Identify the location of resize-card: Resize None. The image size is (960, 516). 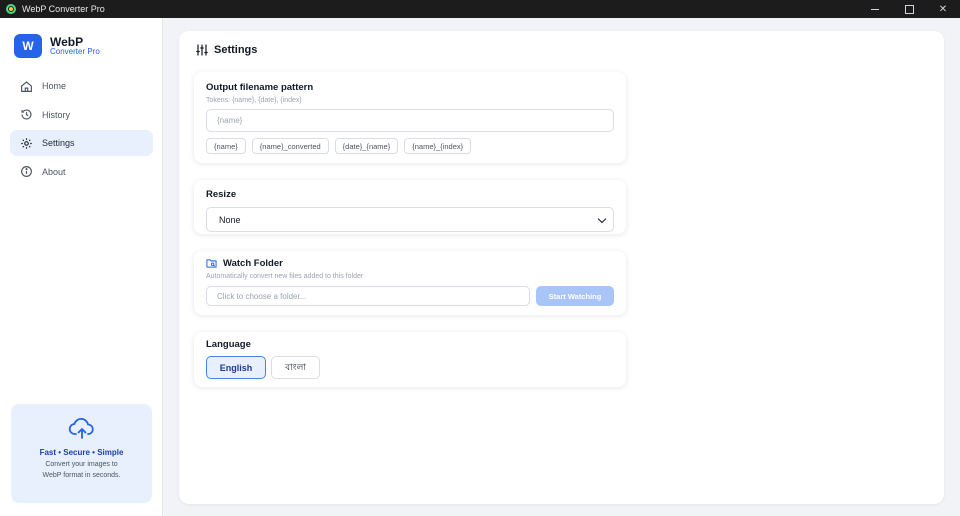
(410, 207).